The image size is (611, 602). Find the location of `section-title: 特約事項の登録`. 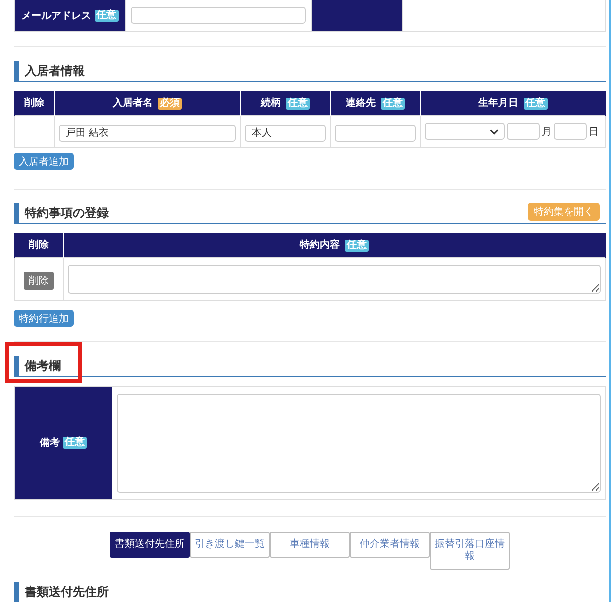

section-title: 特約事項の登録 is located at coordinates (61, 213).